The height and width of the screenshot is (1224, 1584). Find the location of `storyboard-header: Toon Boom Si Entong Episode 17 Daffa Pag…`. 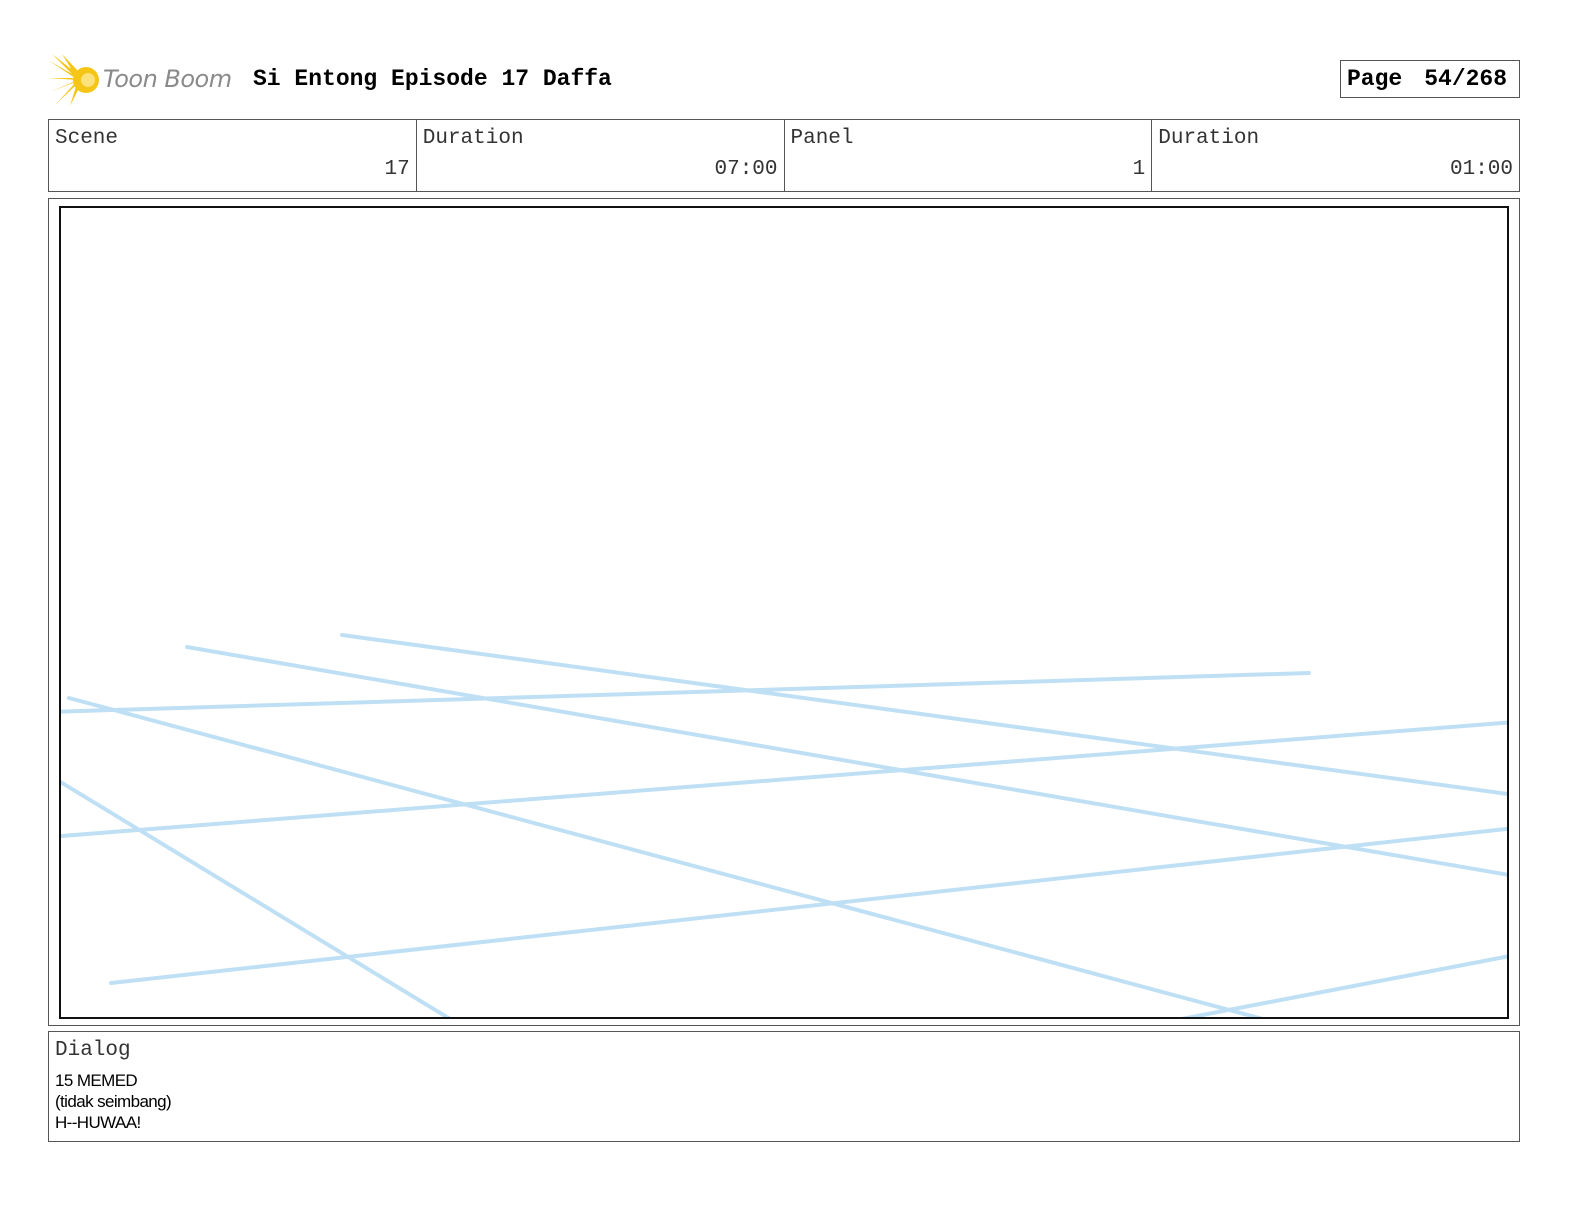

storyboard-header: Toon Boom Si Entong Episode 17 Daffa Pag… is located at coordinates (784, 80).